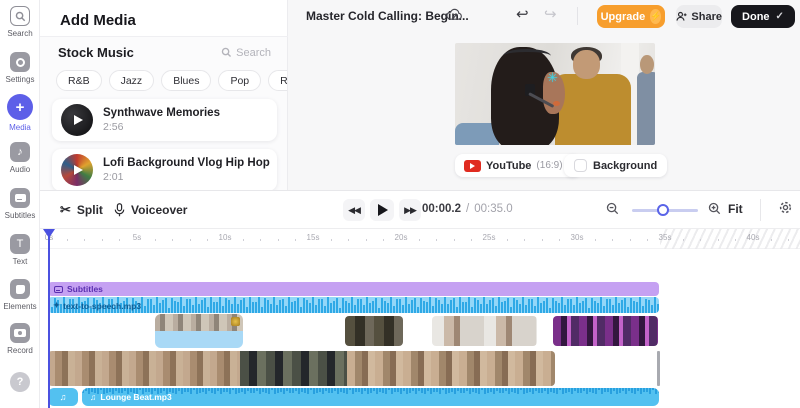  I want to click on scissors-icon: ✂, so click(65, 209).